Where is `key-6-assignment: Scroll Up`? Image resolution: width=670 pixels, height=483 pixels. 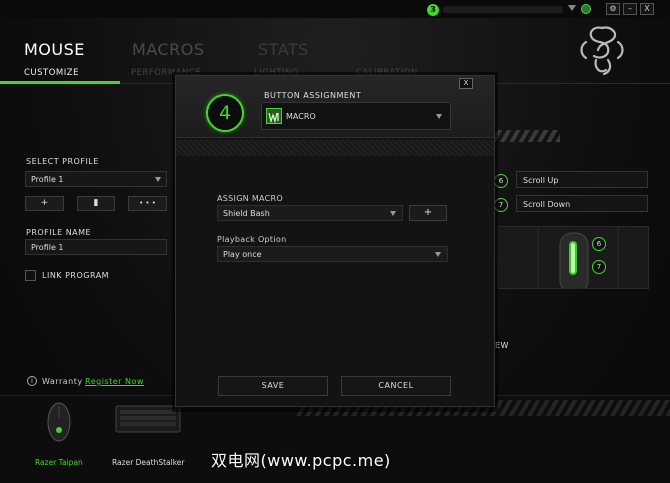 key-6-assignment: Scroll Up is located at coordinates (582, 179).